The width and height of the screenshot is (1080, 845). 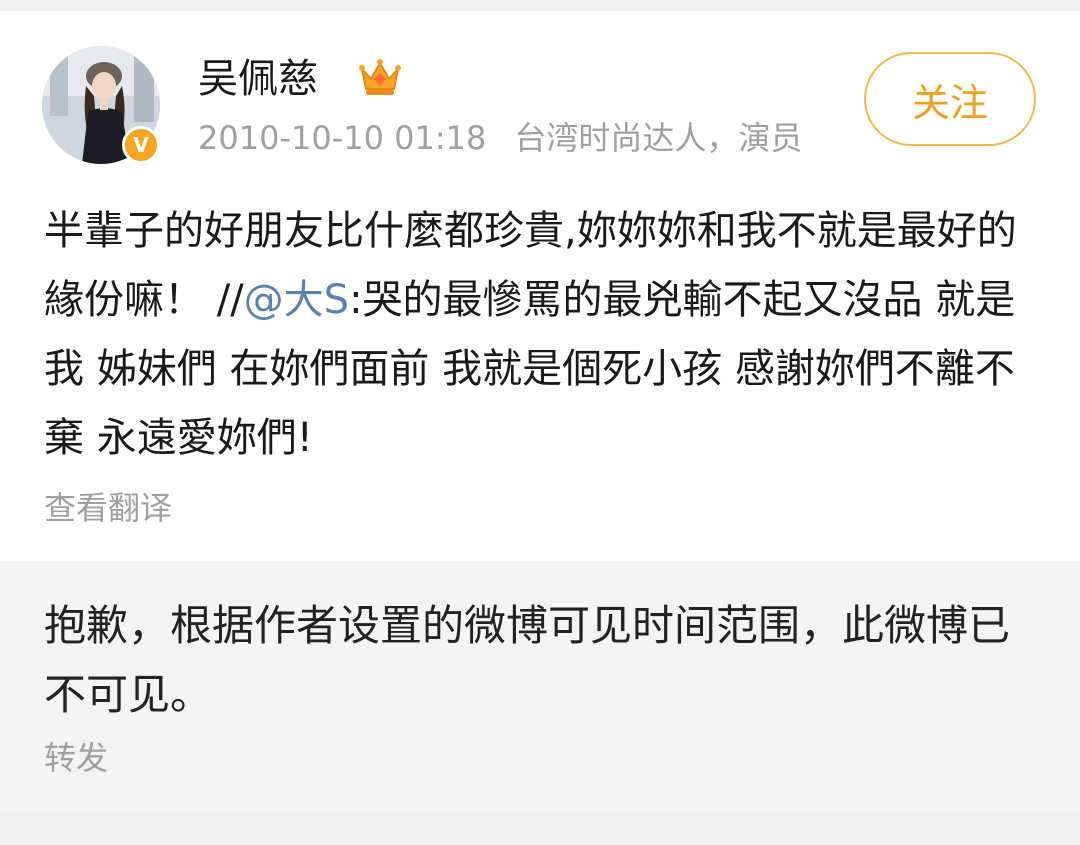 What do you see at coordinates (658, 138) in the screenshot?
I see `author-title: 台湾时尚达人，演员` at bounding box center [658, 138].